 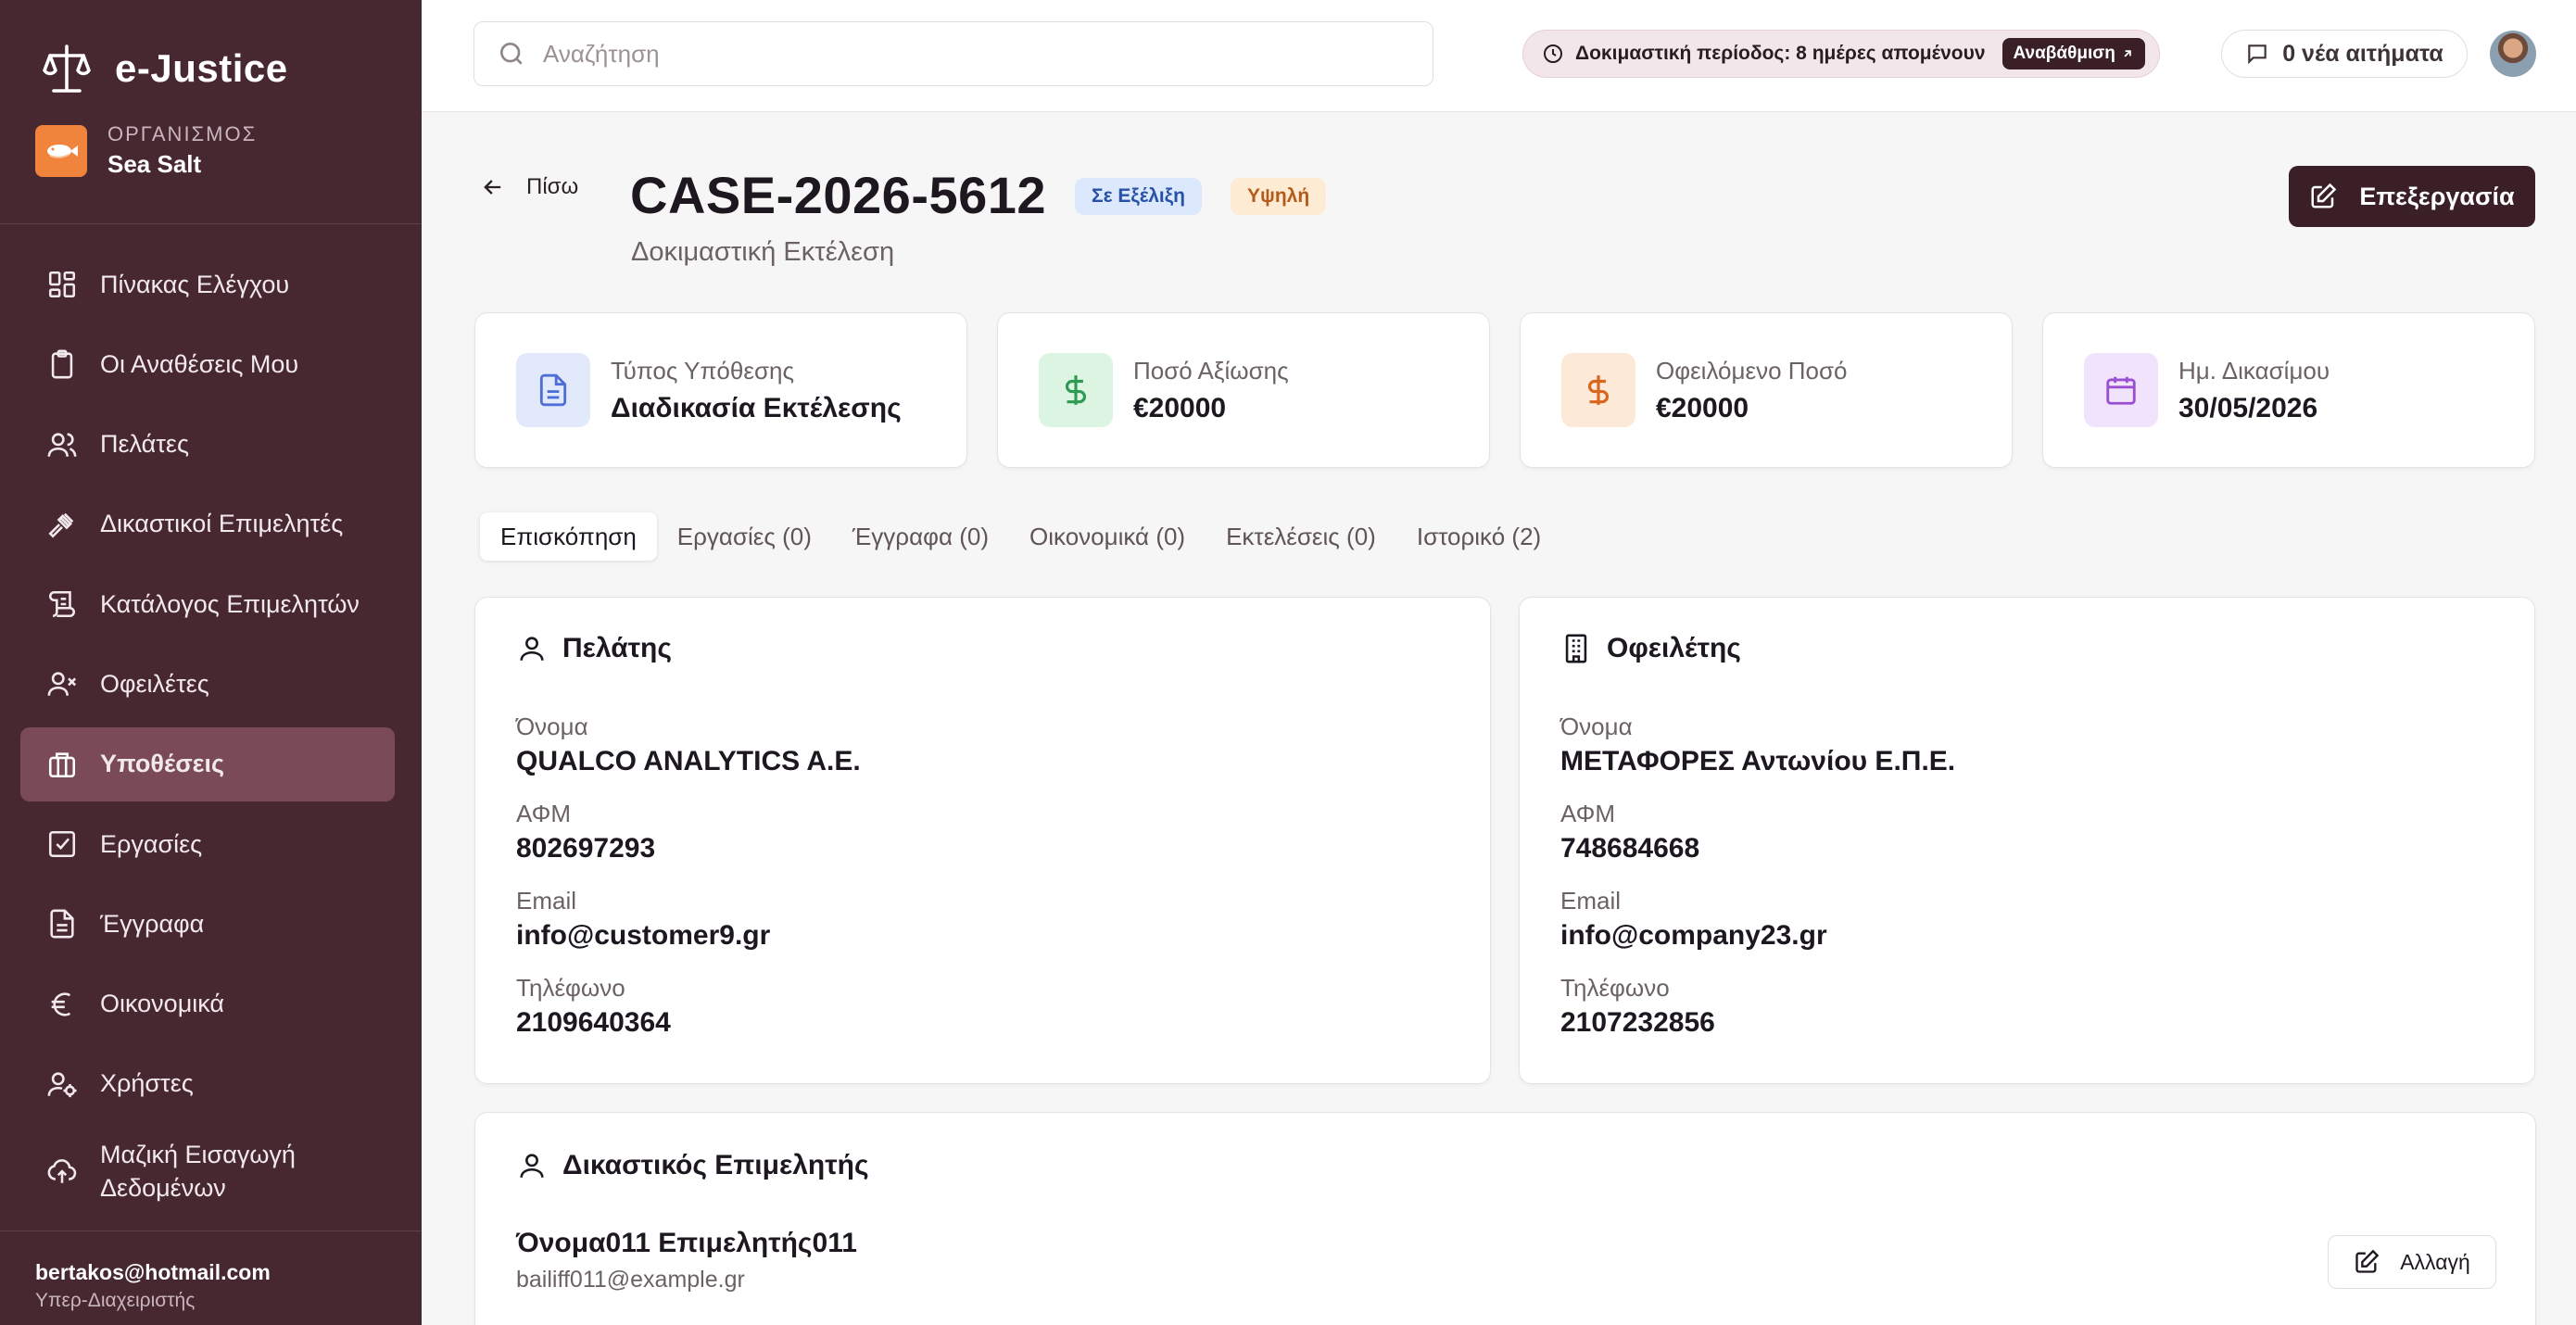 I want to click on upgrade-label: Αναβάθμιση, so click(x=2064, y=53).